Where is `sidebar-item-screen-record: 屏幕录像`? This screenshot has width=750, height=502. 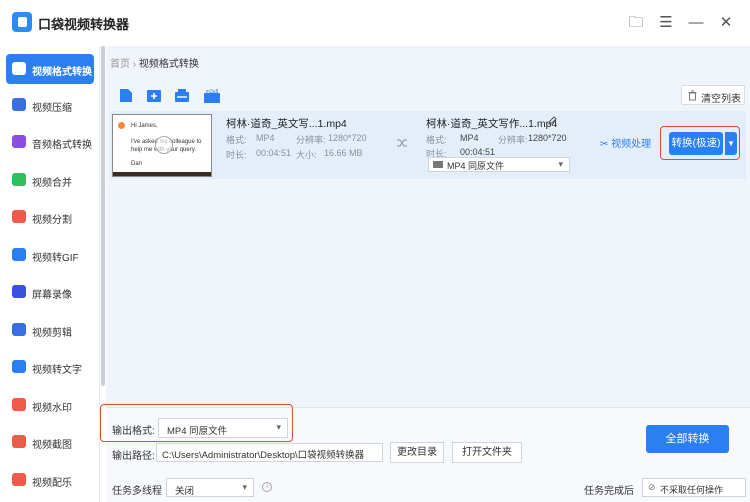 sidebar-item-screen-record: 屏幕录像 is located at coordinates (50, 292).